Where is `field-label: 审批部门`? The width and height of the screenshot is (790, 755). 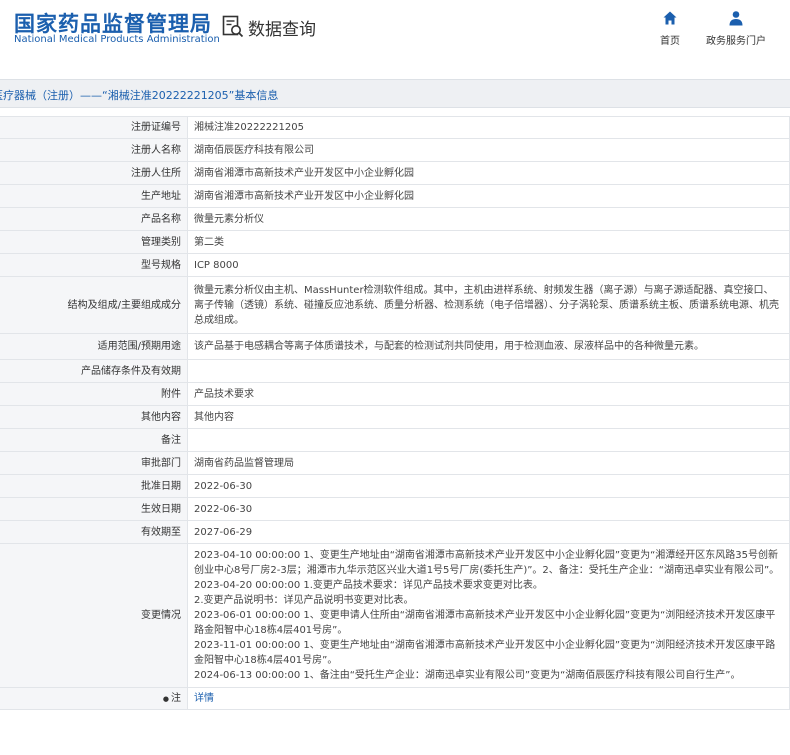 field-label: 审批部门 is located at coordinates (94, 463).